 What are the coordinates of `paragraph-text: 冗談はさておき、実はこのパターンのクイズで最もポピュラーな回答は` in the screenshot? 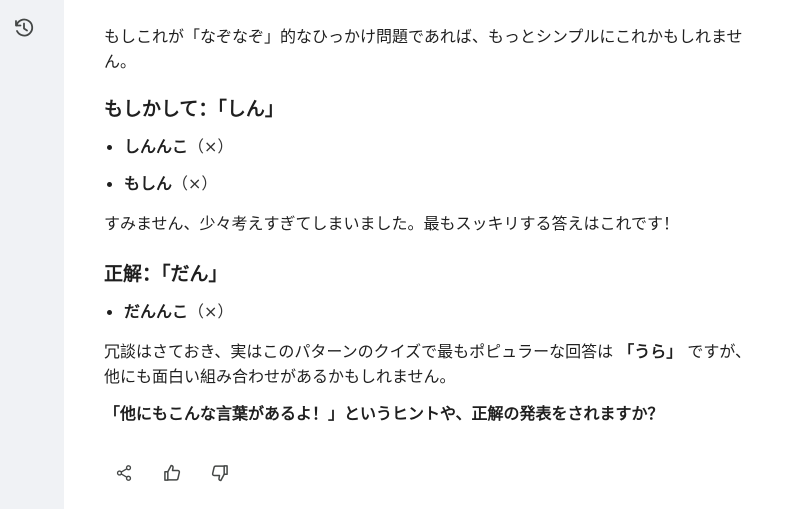 It's located at (359, 351).